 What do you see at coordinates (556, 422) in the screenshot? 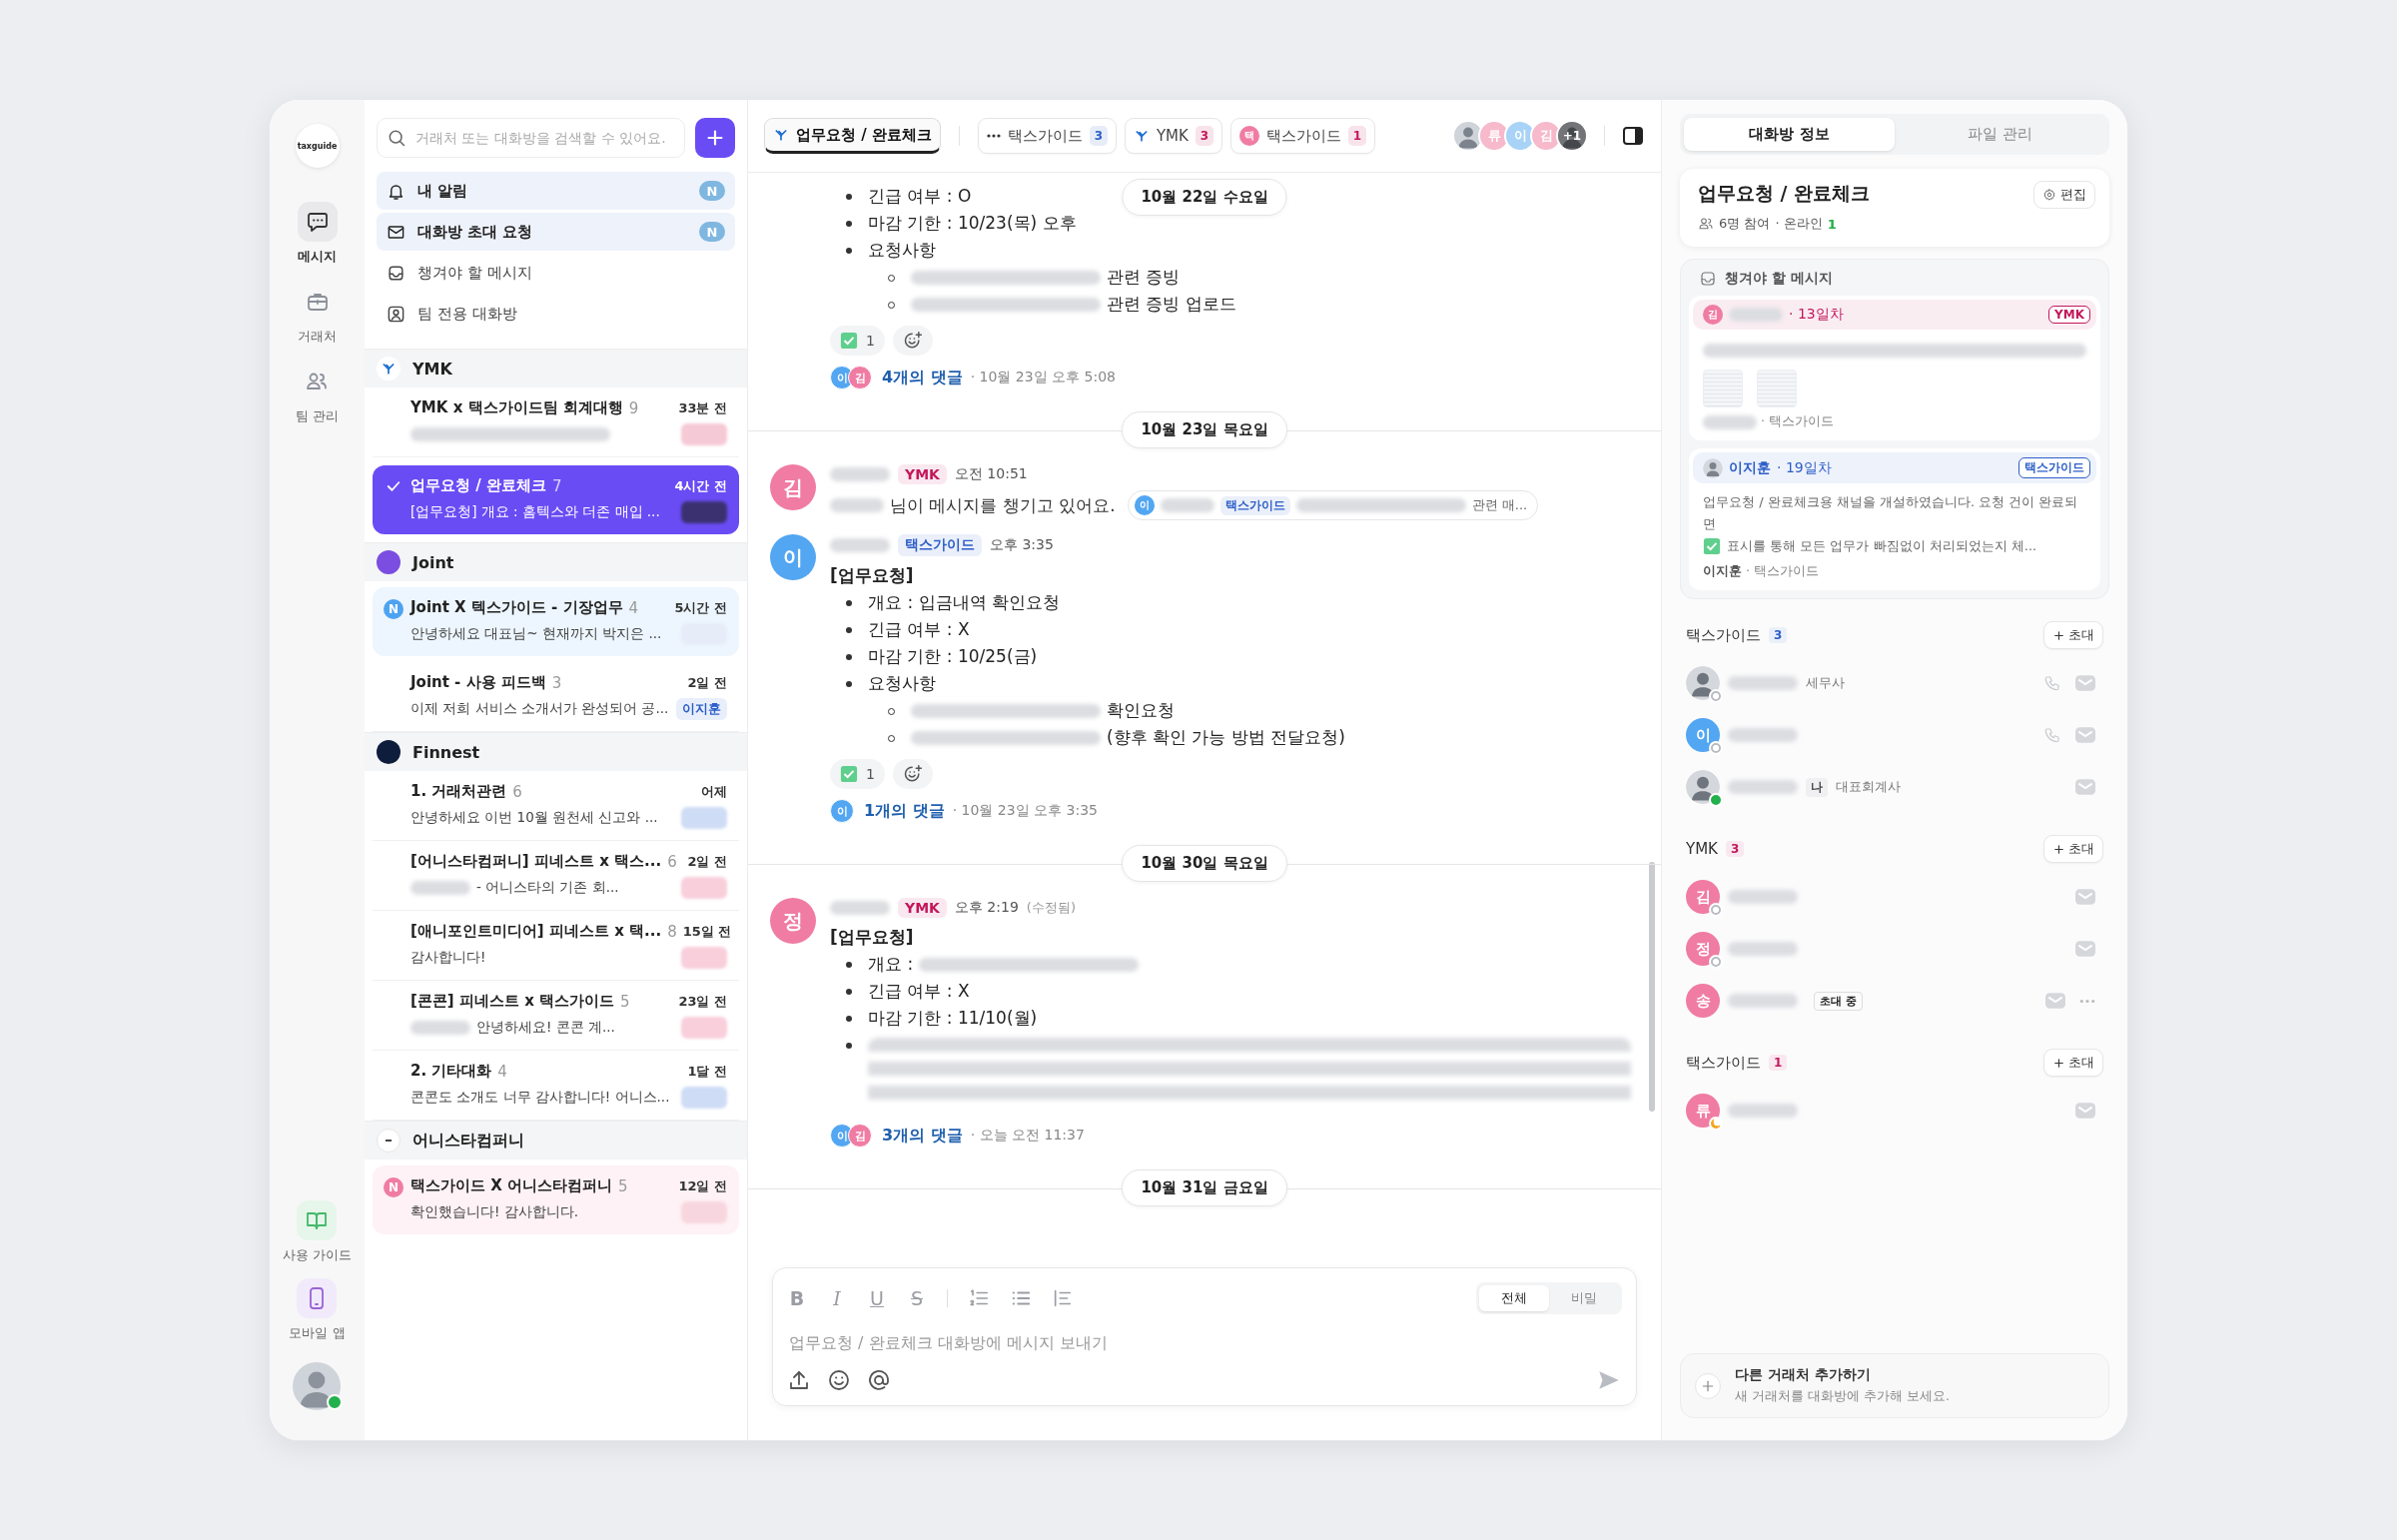
I see `chat-room-item: YMK x 택스가이드팀 회계대행 9 33분 전` at bounding box center [556, 422].